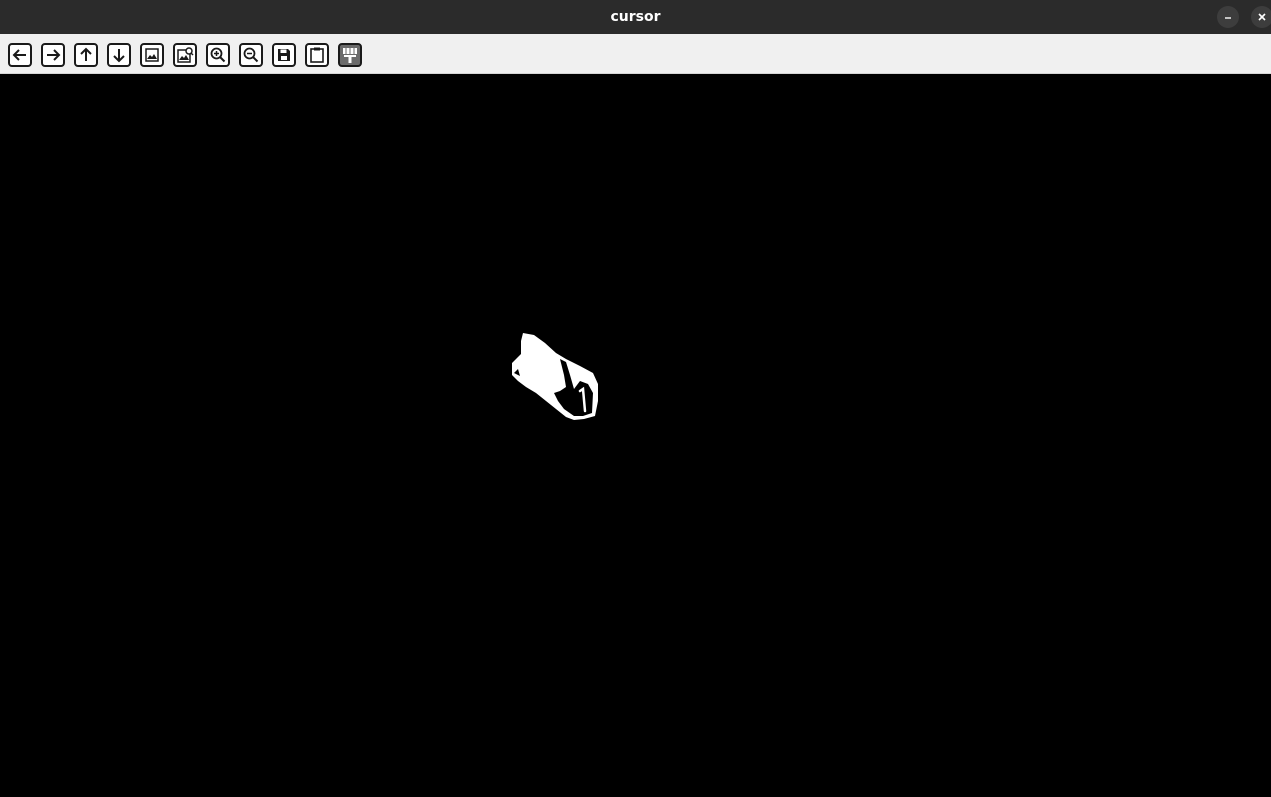  I want to click on title-bar: cursor, so click(635, 17).